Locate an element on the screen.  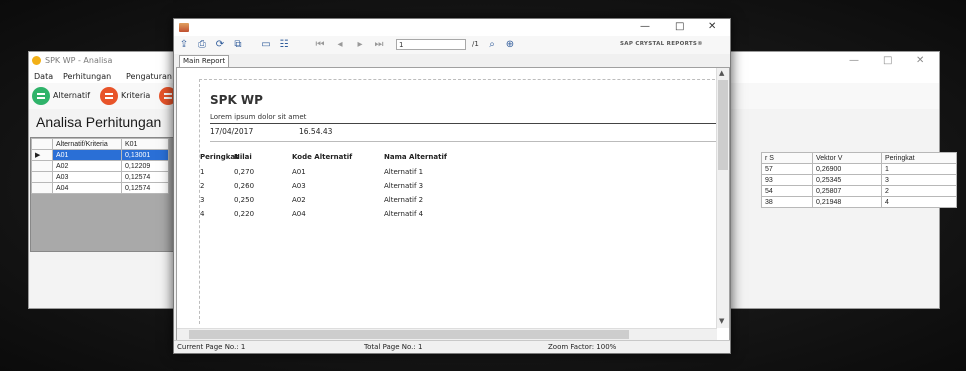
table-cell: 1 is located at coordinates (919, 169).